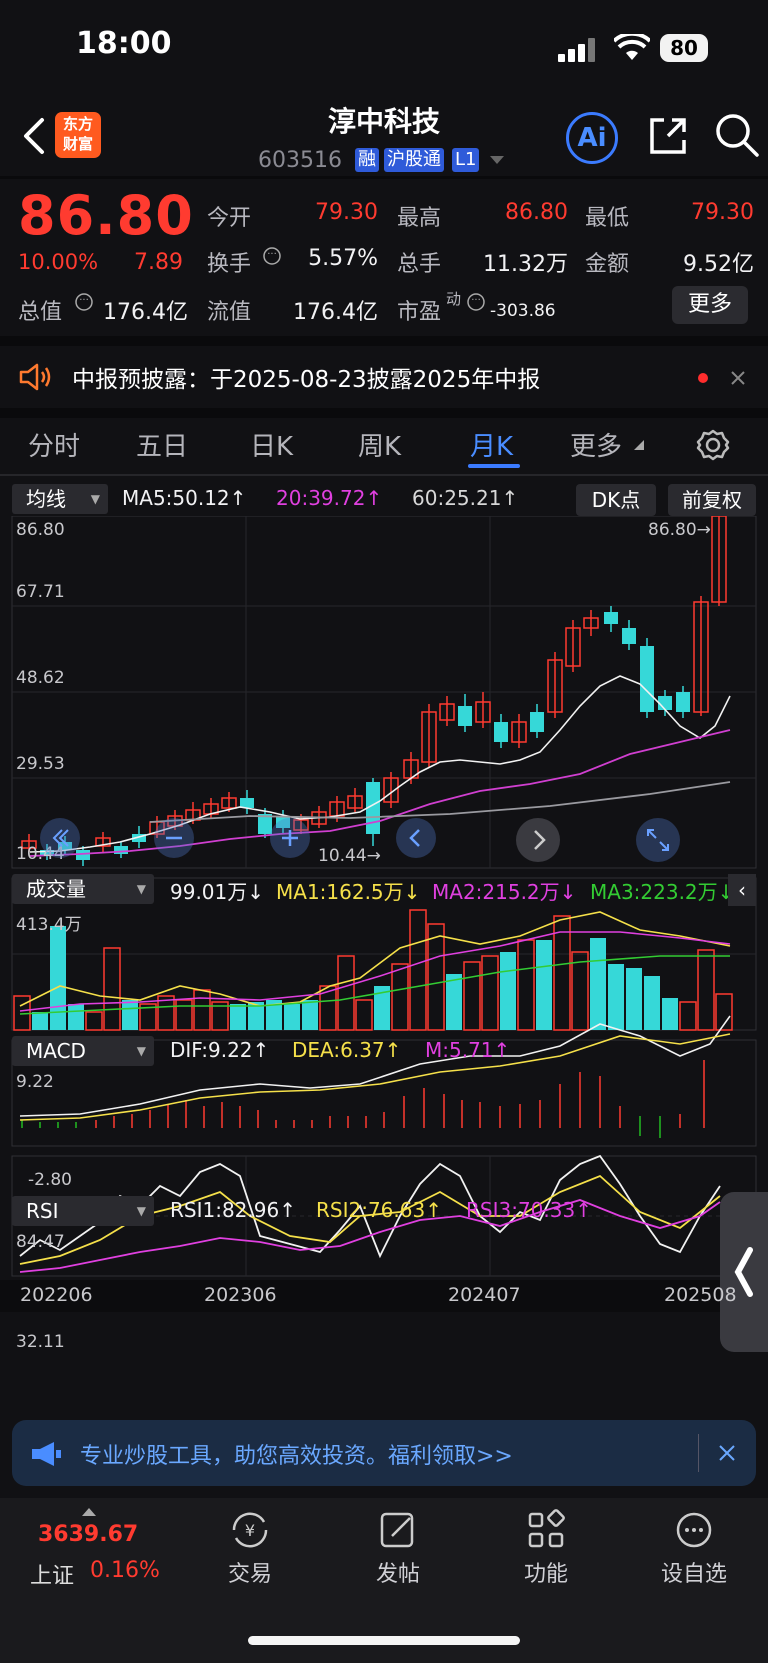  I want to click on banner-divider, so click(698, 1453).